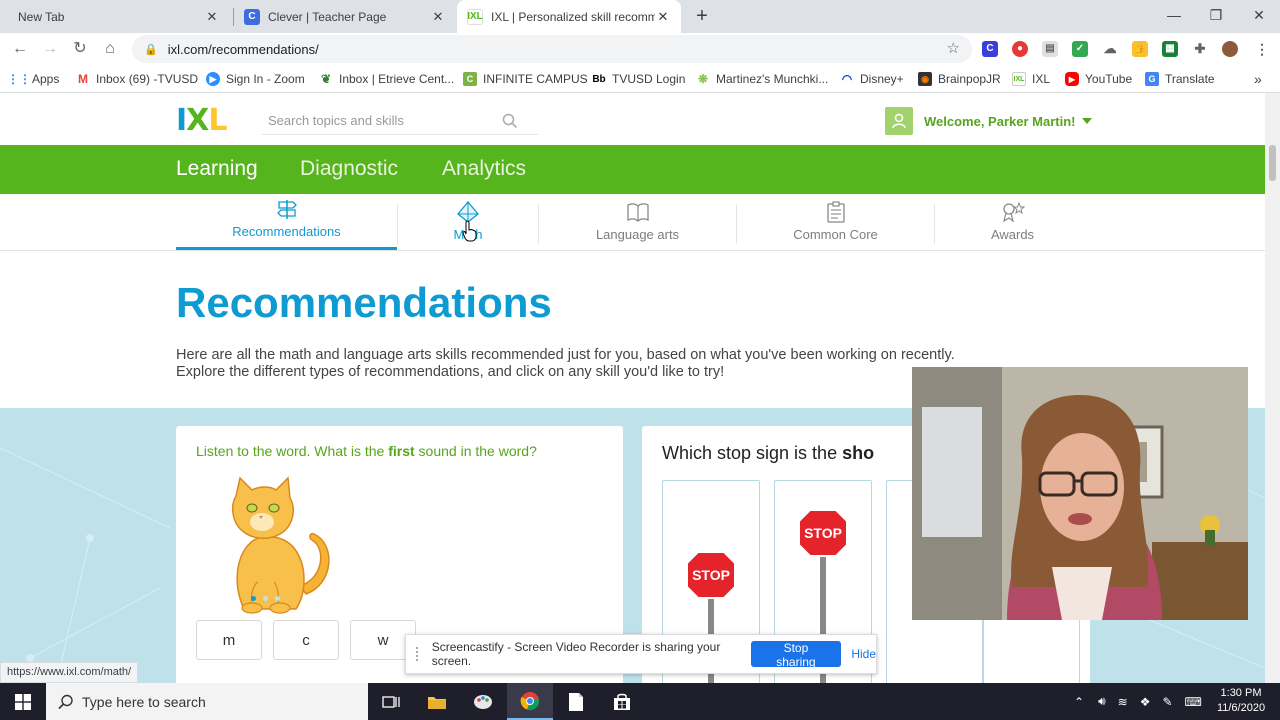 This screenshot has width=1280, height=720. Describe the element at coordinates (622, 701) in the screenshot. I see `store-app-icon` at that location.